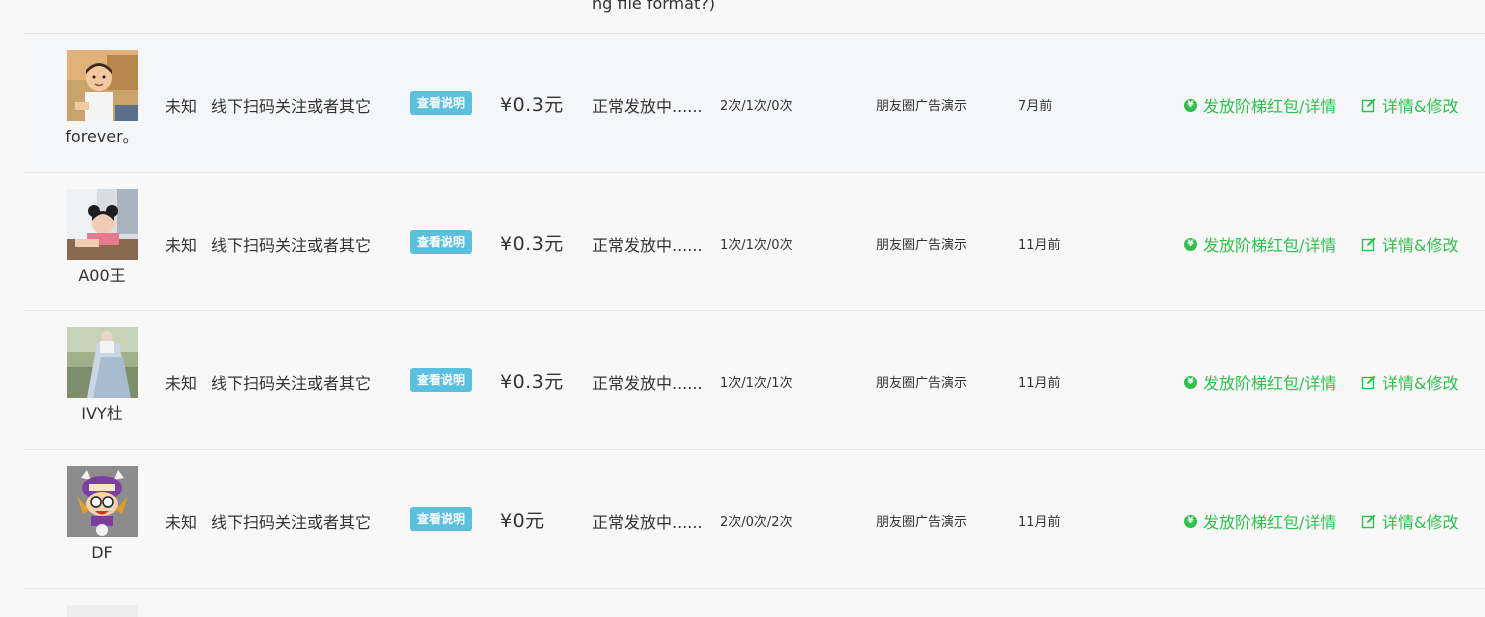  What do you see at coordinates (102, 413) in the screenshot?
I see `user-nickname: IVY杜` at bounding box center [102, 413].